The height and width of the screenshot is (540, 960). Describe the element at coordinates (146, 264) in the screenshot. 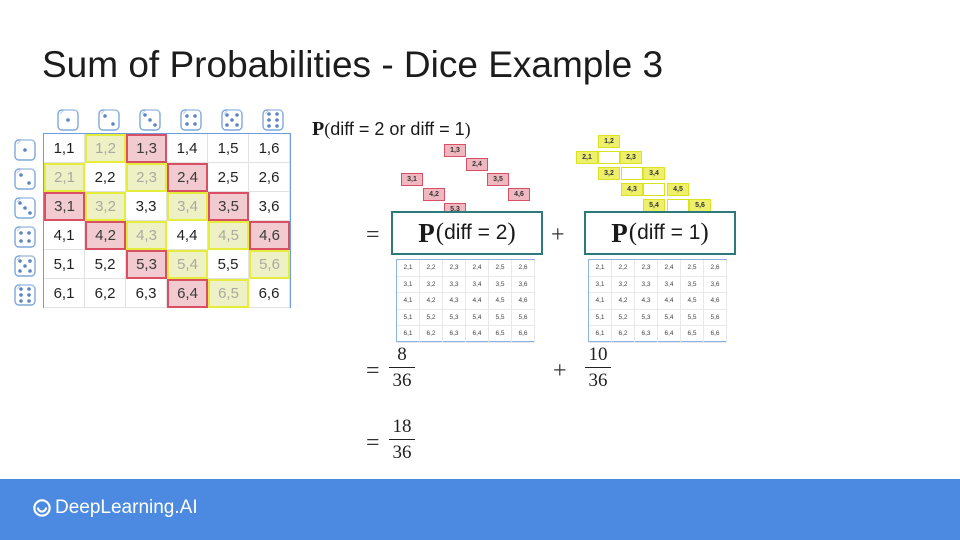

I see `outcome-cell: 5,3` at that location.